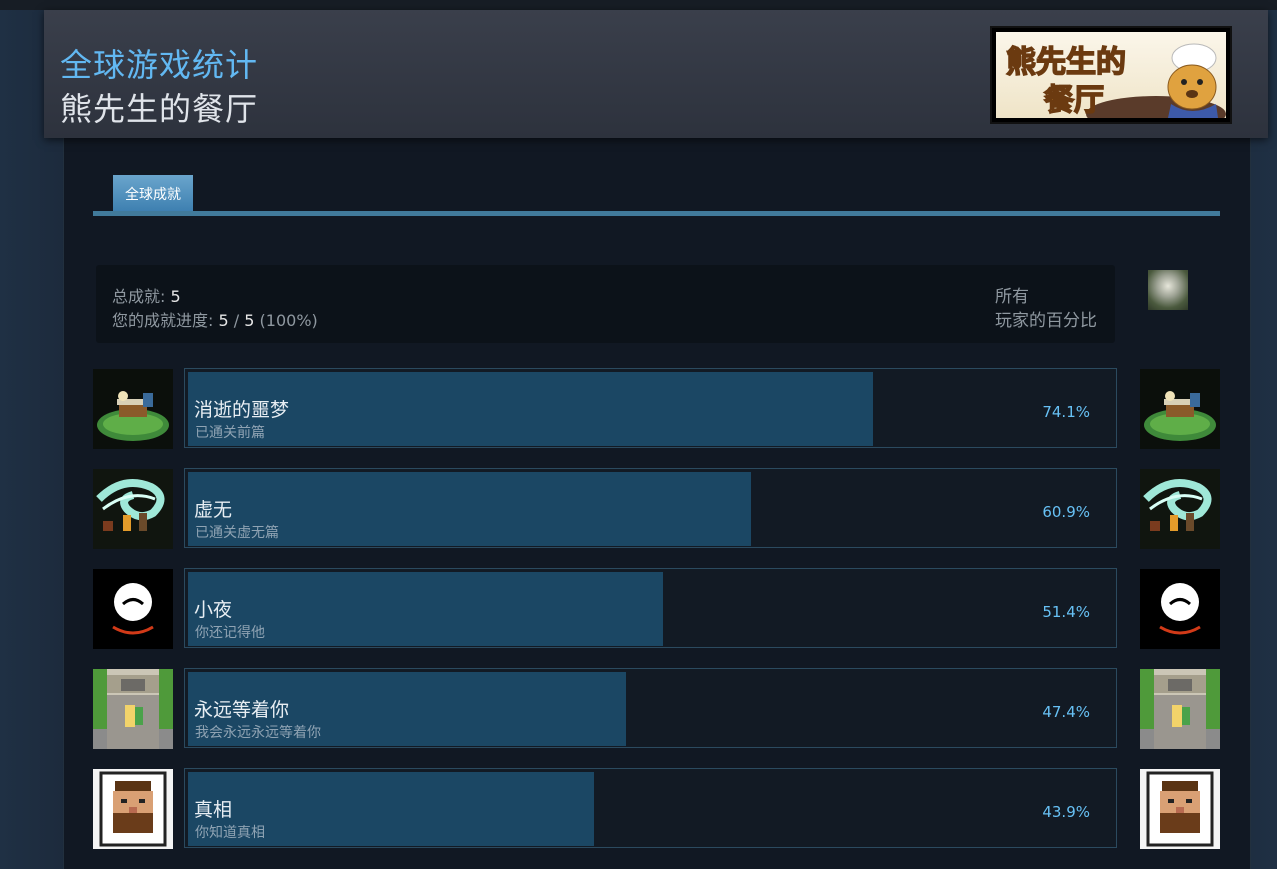 The image size is (1277, 869). I want to click on logo-text-line1: 熊先生的, so click(1066, 62).